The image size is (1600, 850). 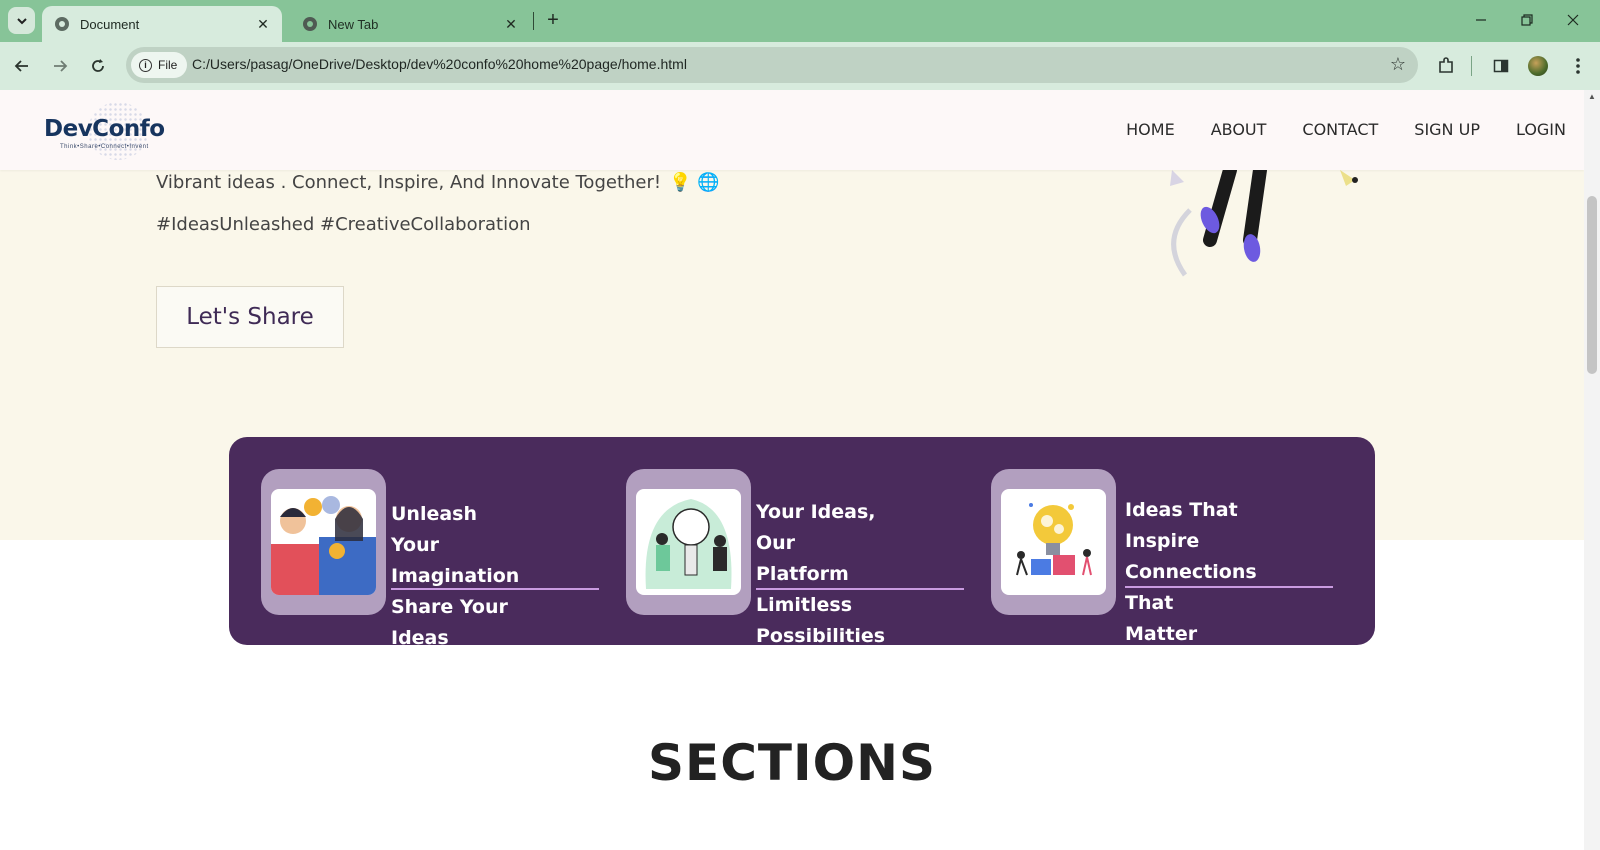 I want to click on extensions-button, so click(x=1446, y=66).